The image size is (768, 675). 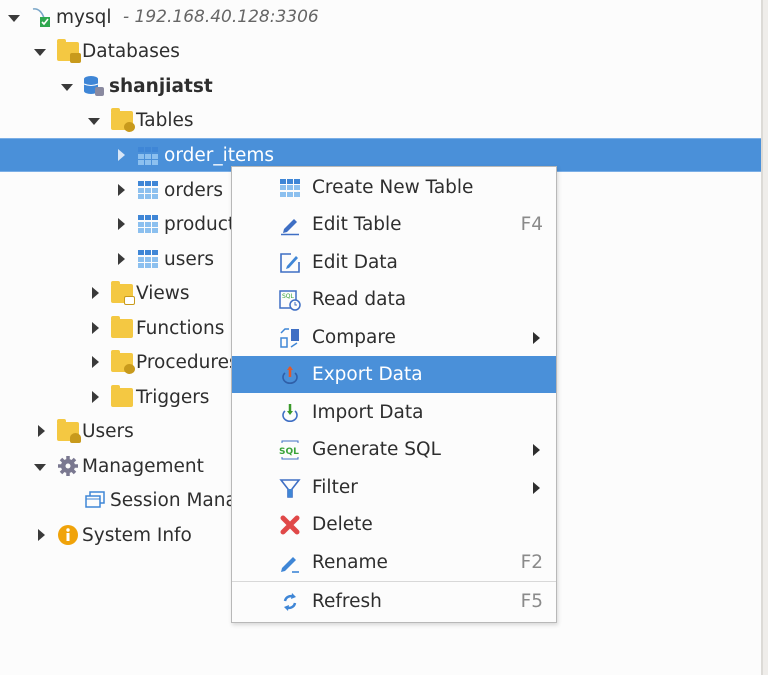 I want to click on sql-icon: SQL, so click(x=290, y=450).